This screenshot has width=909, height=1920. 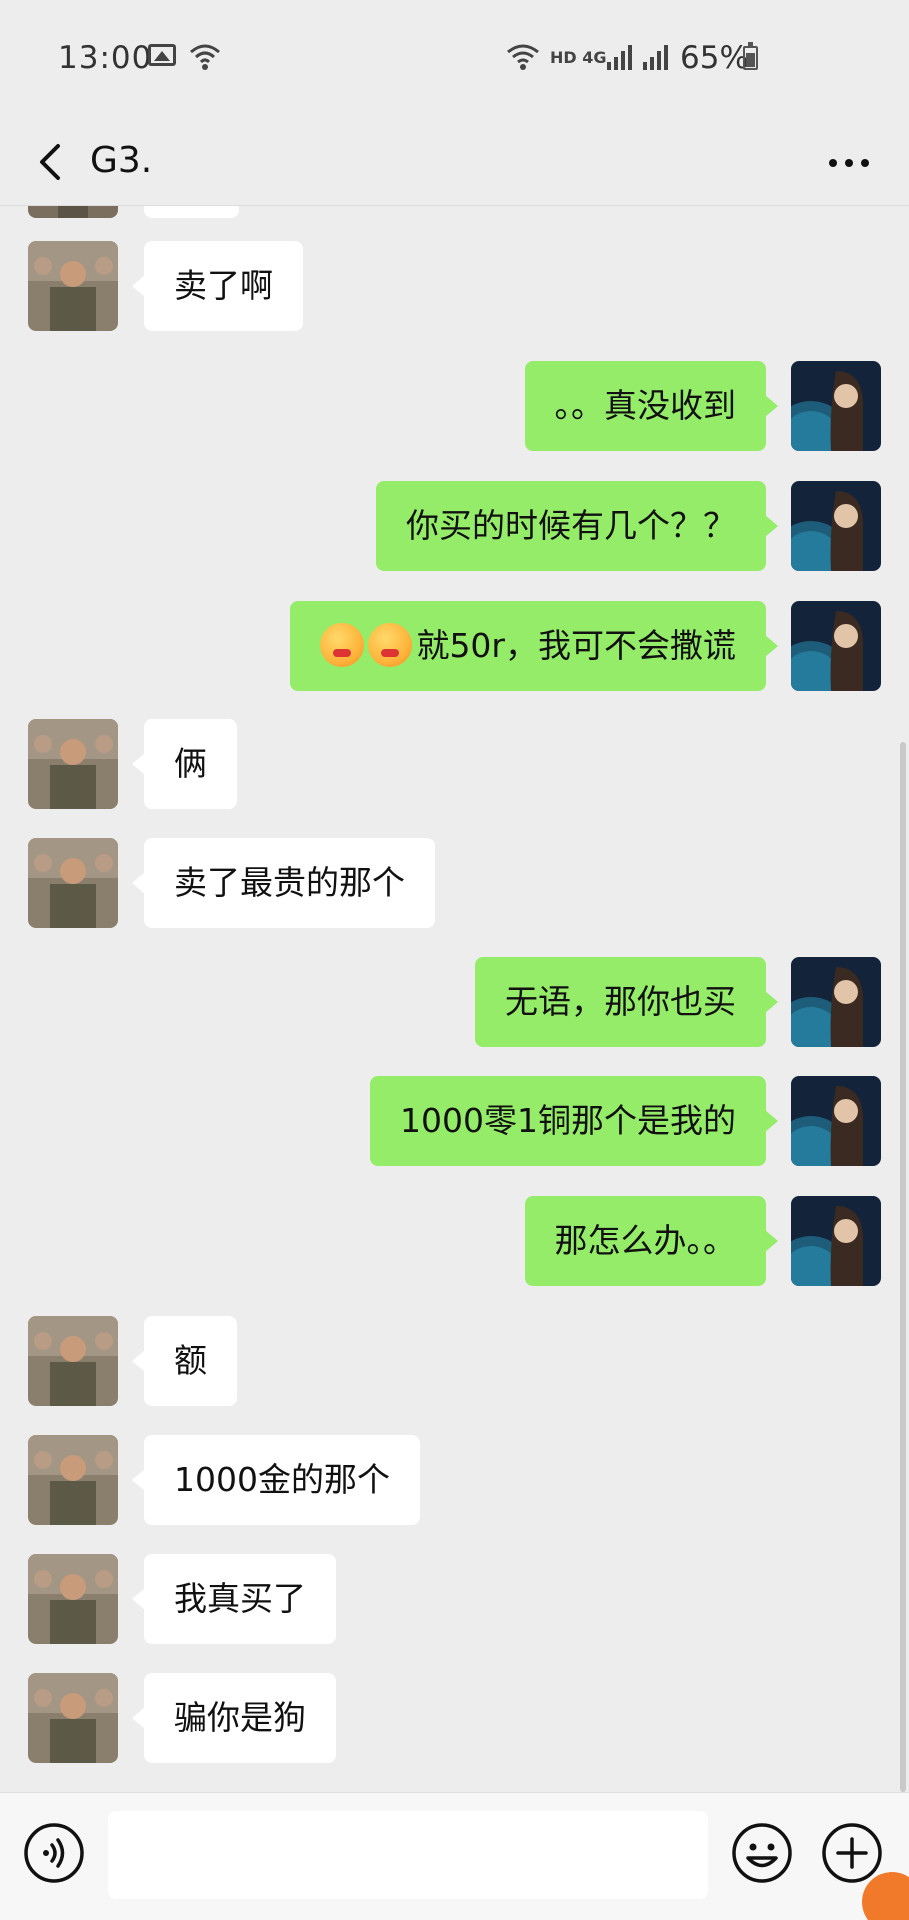 What do you see at coordinates (454, 765) in the screenshot?
I see `message-item: 俩` at bounding box center [454, 765].